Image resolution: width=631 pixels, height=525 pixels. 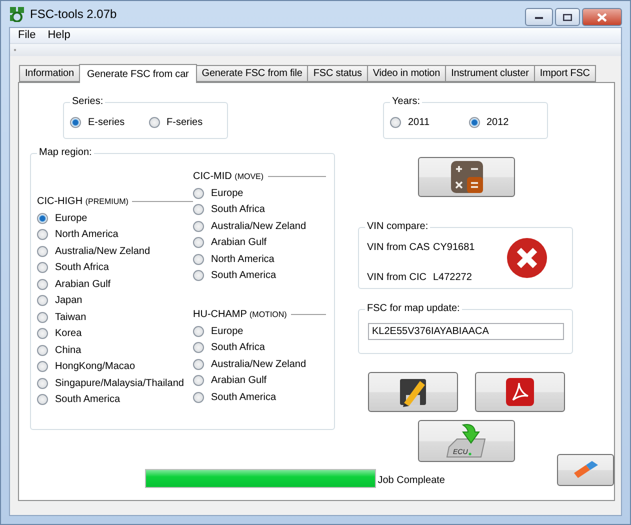 What do you see at coordinates (397, 277) in the screenshot?
I see `vin-label: VIN from CIC` at bounding box center [397, 277].